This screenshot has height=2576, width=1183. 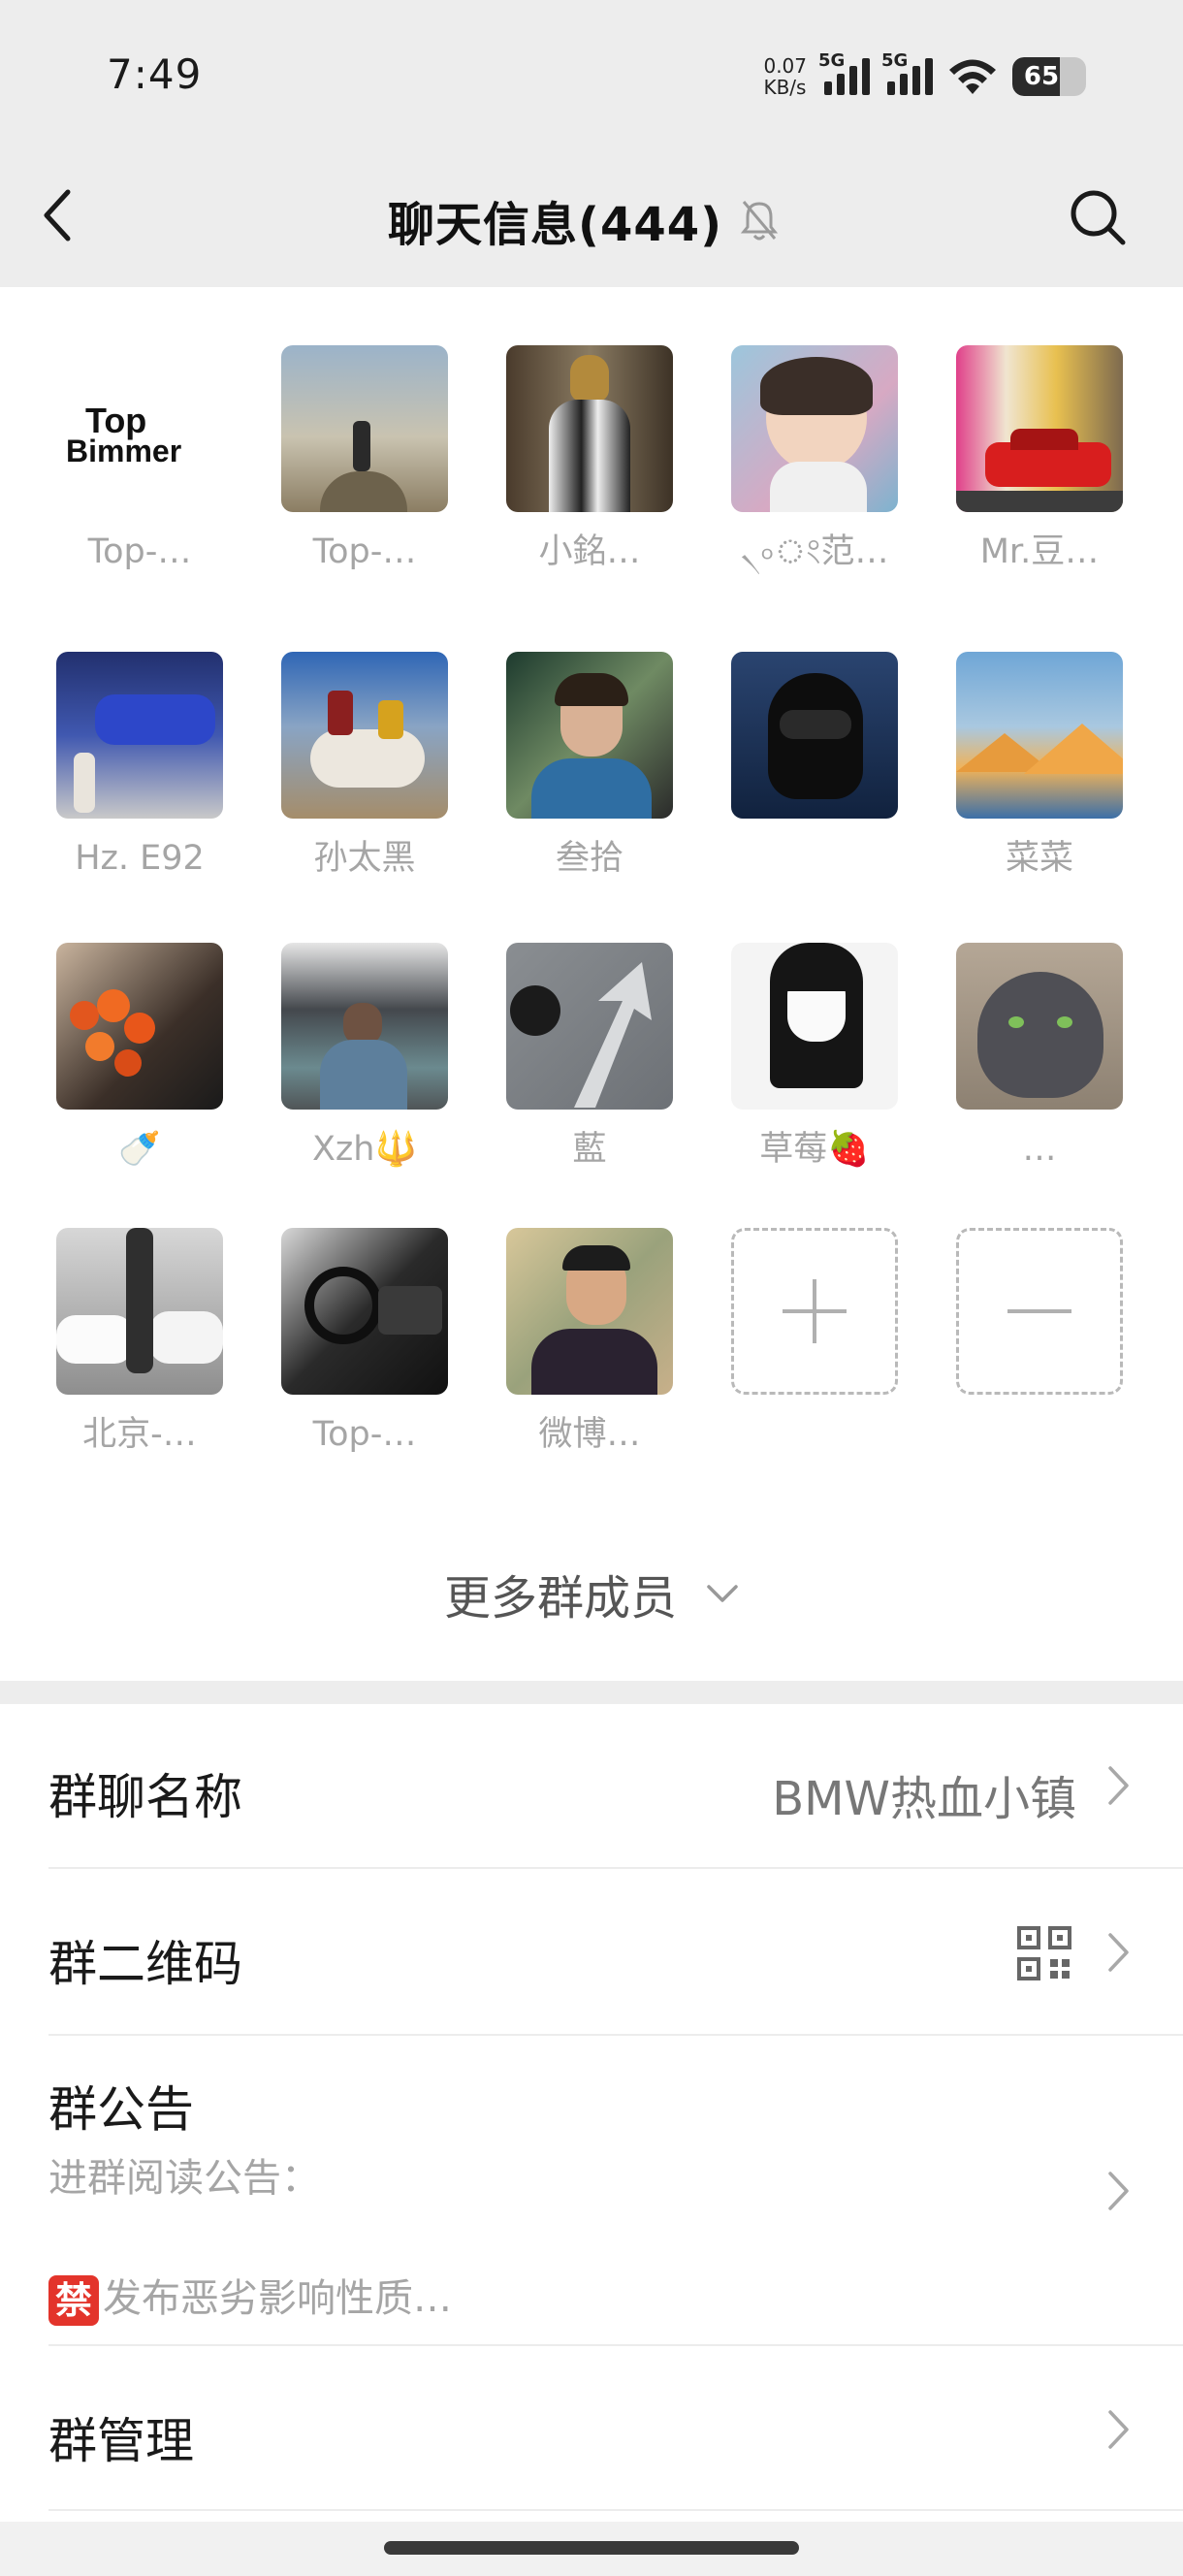 I want to click on member-item: 藍, so click(x=590, y=1057).